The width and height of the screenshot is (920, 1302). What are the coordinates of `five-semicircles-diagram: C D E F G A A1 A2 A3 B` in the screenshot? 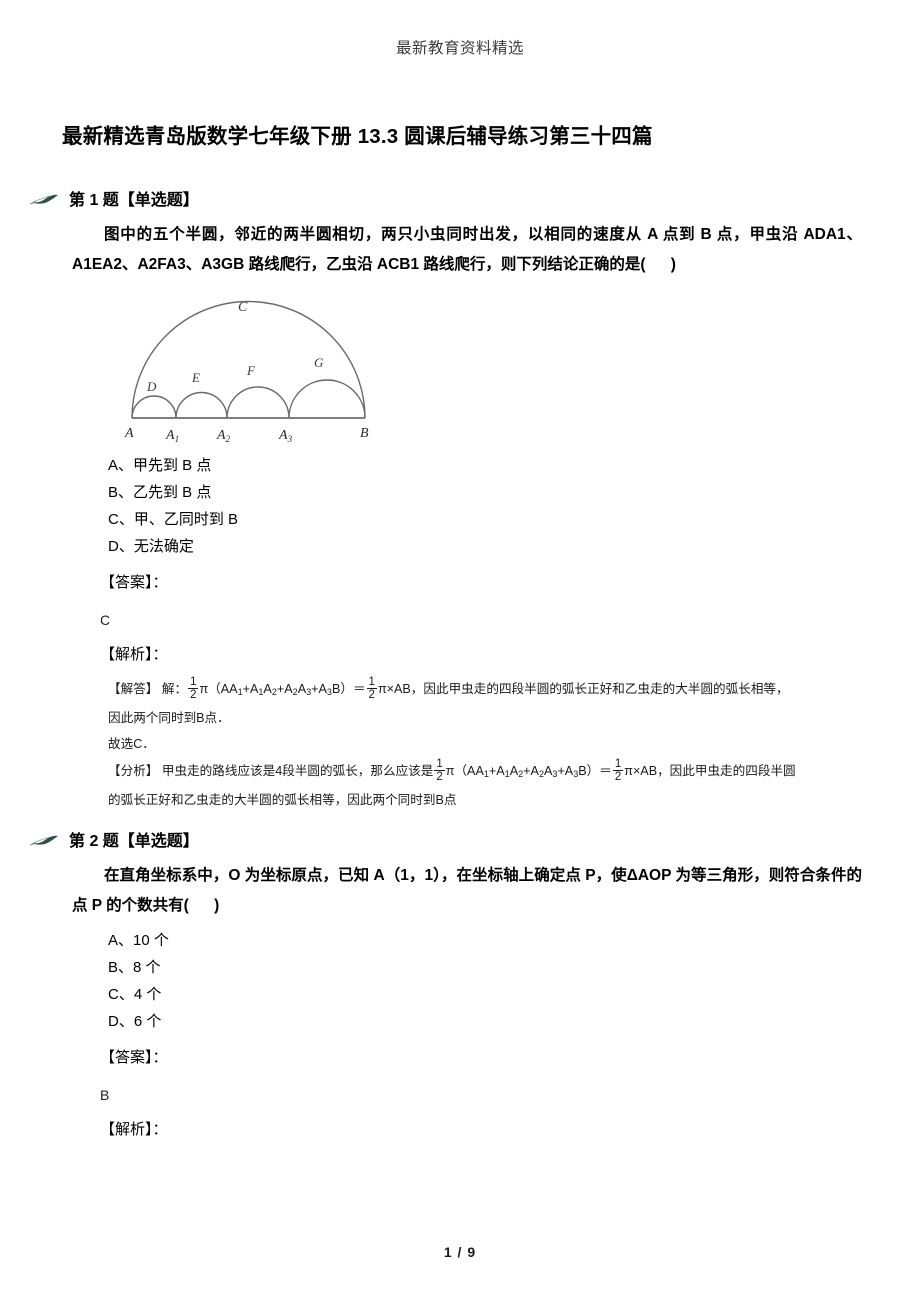 It's located at (246, 372).